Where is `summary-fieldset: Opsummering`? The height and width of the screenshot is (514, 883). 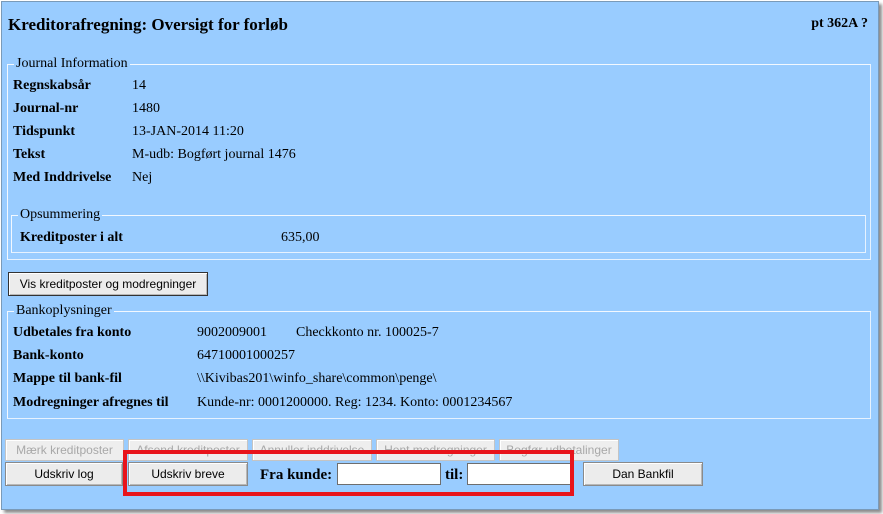
summary-fieldset: Opsummering is located at coordinates (438, 230).